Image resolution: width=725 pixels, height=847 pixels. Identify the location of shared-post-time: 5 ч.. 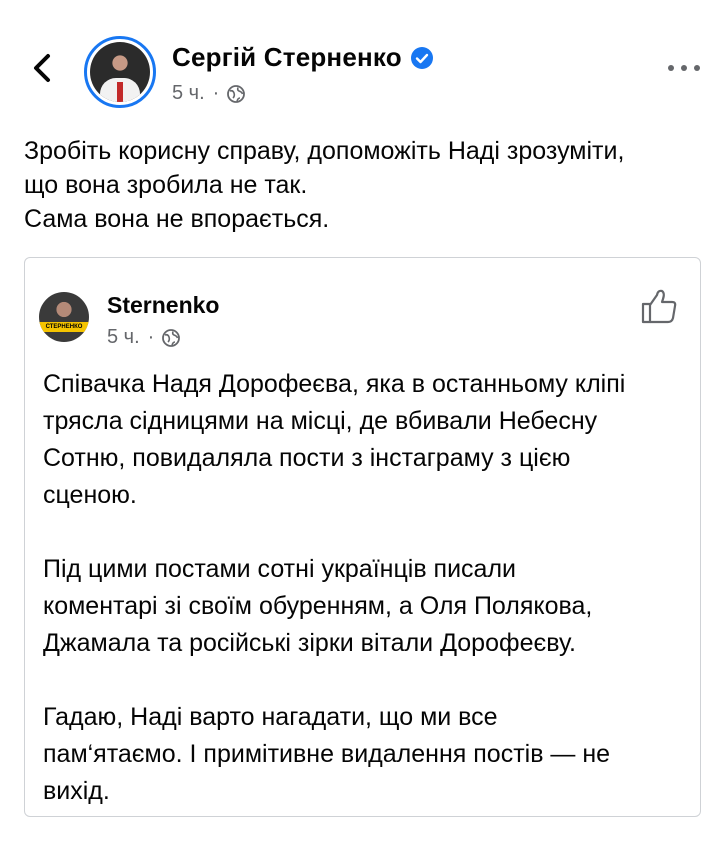
(123, 337).